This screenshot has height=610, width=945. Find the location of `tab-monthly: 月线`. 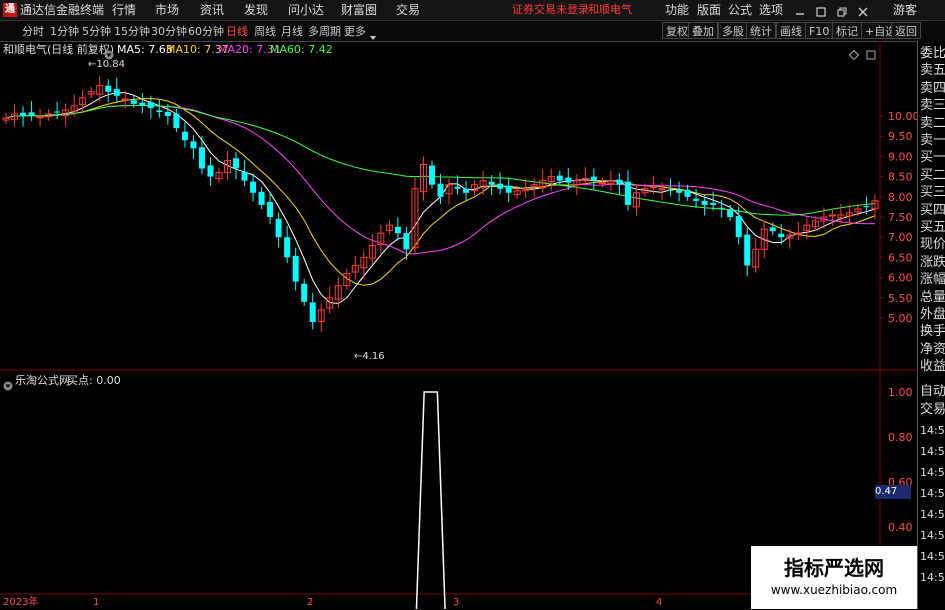

tab-monthly: 月线 is located at coordinates (292, 31).